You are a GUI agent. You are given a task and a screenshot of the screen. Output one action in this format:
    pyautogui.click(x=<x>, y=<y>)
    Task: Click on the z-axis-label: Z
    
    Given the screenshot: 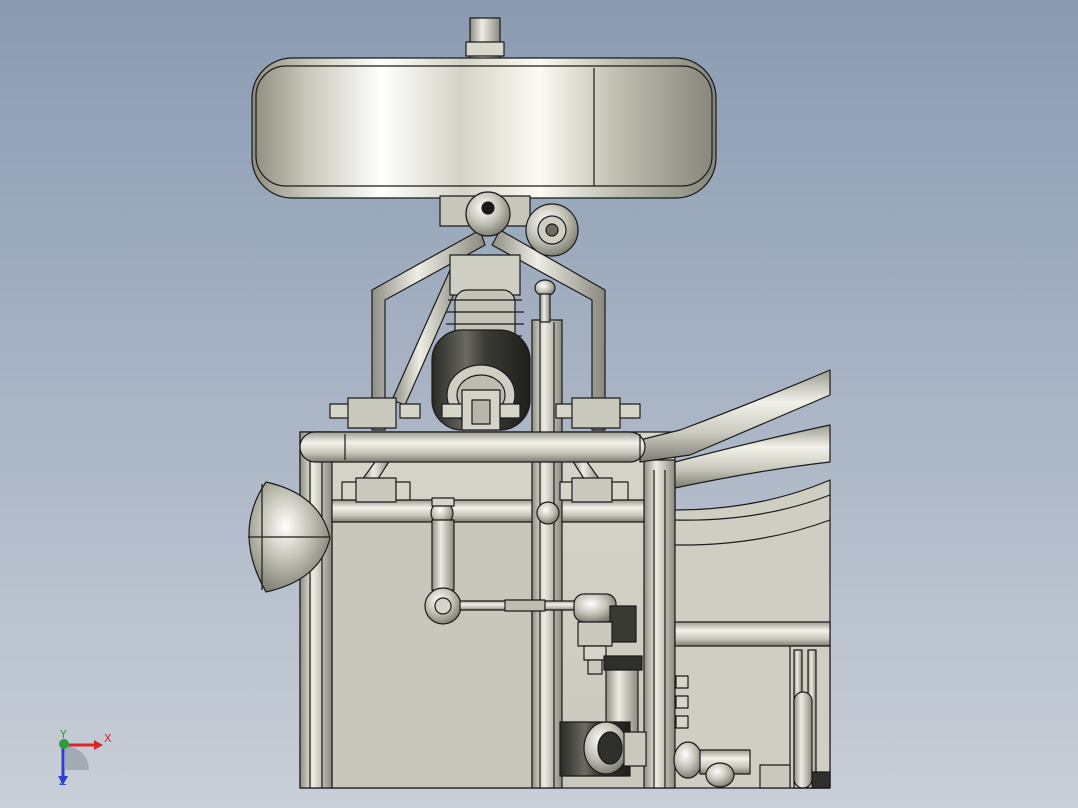 What is the action you would take?
    pyautogui.click(x=63, y=781)
    